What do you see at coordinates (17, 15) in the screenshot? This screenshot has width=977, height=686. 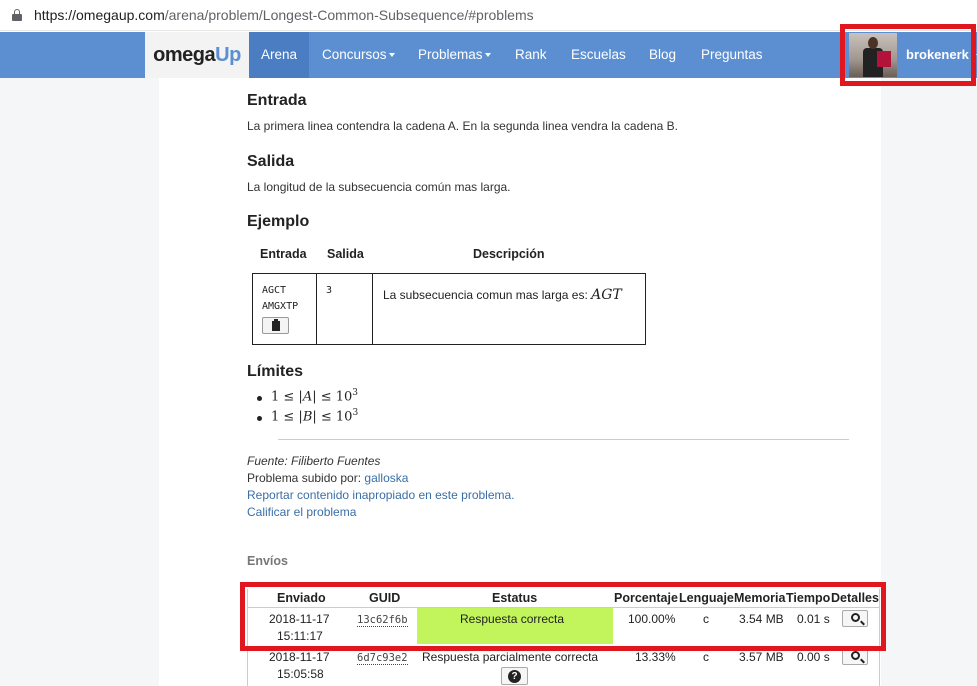 I see `lock-icon` at bounding box center [17, 15].